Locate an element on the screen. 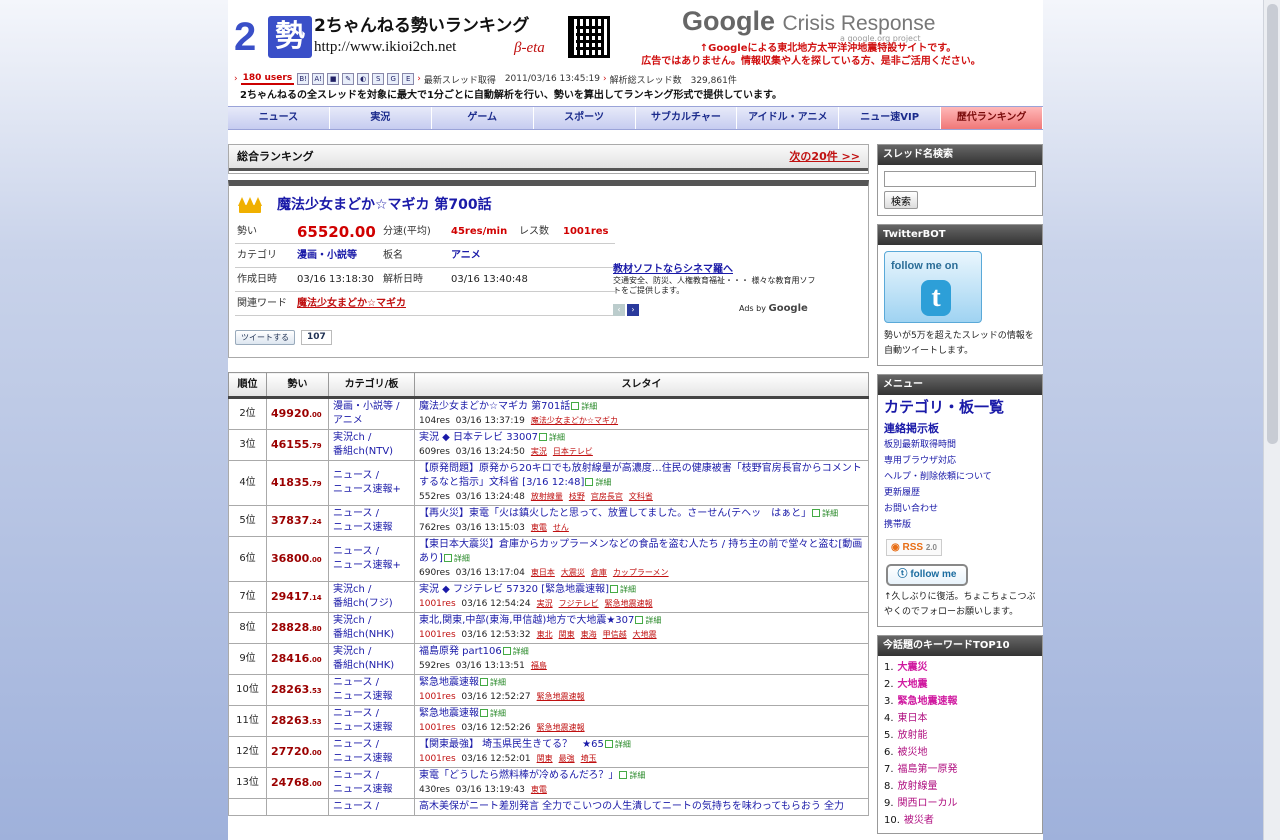 This screenshot has width=1280, height=840. trending-keyword-link: 放射能 is located at coordinates (913, 735).